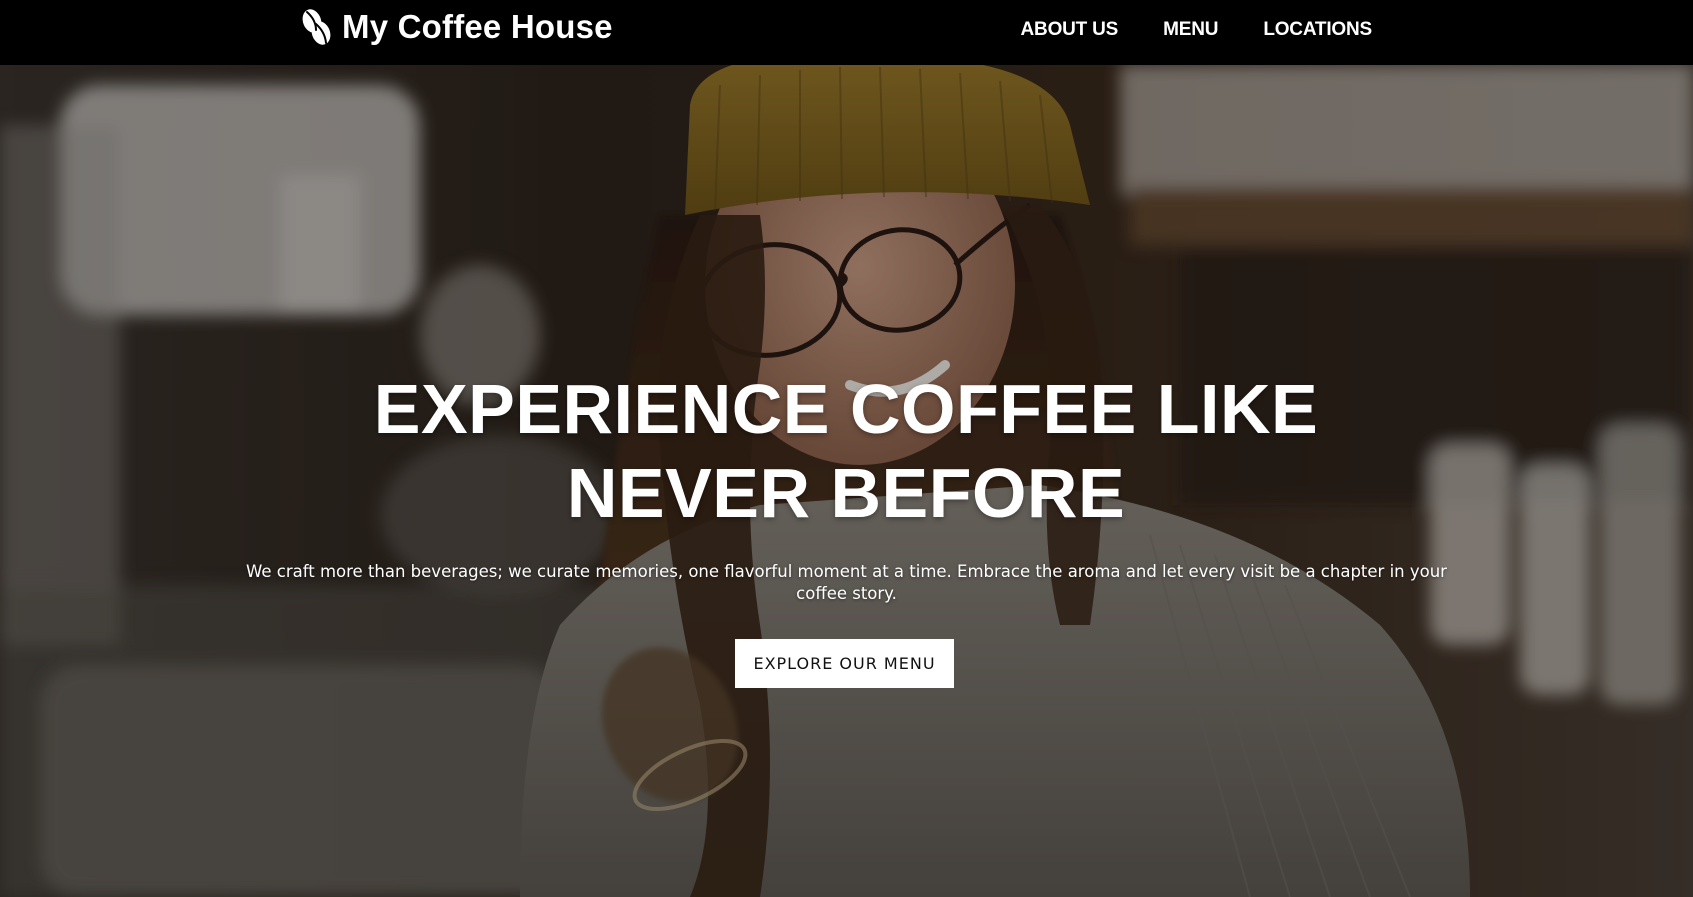 This screenshot has height=897, width=1693. I want to click on nav-locations: LOCATIONS, so click(1317, 30).